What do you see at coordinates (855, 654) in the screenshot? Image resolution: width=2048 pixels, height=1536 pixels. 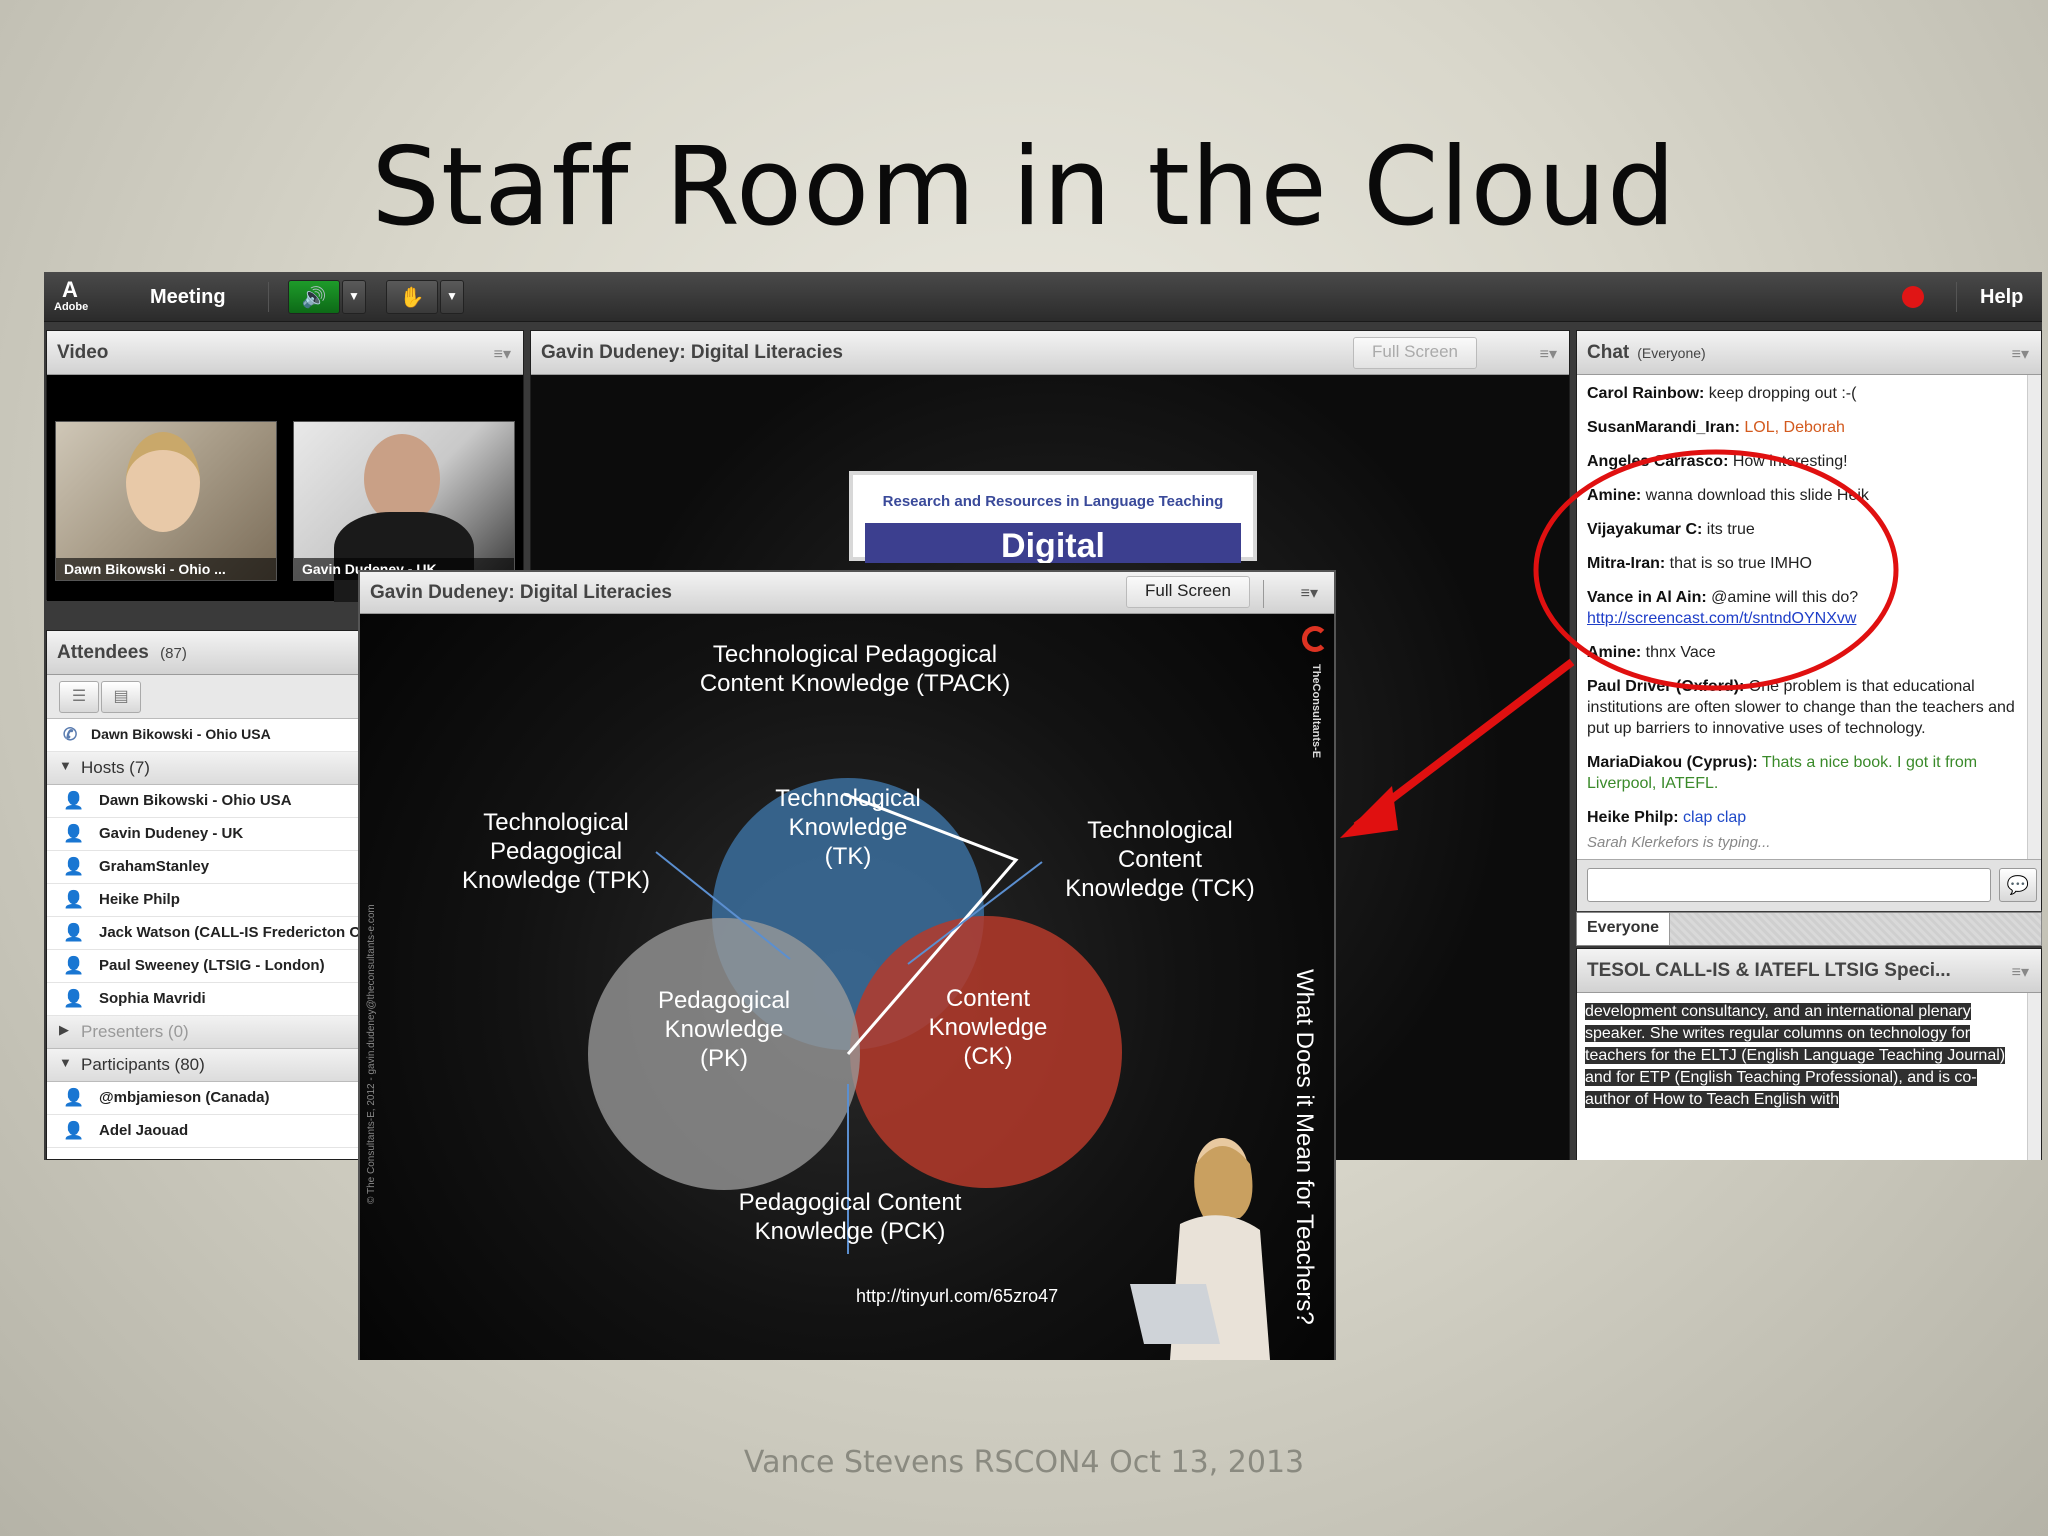 I see `tpack-label-line1: Technological Pedagogical` at bounding box center [855, 654].